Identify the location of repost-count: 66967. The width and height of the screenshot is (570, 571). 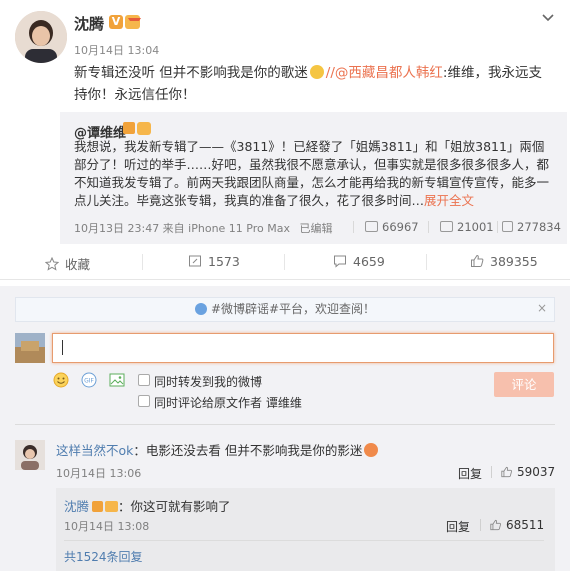
(392, 227).